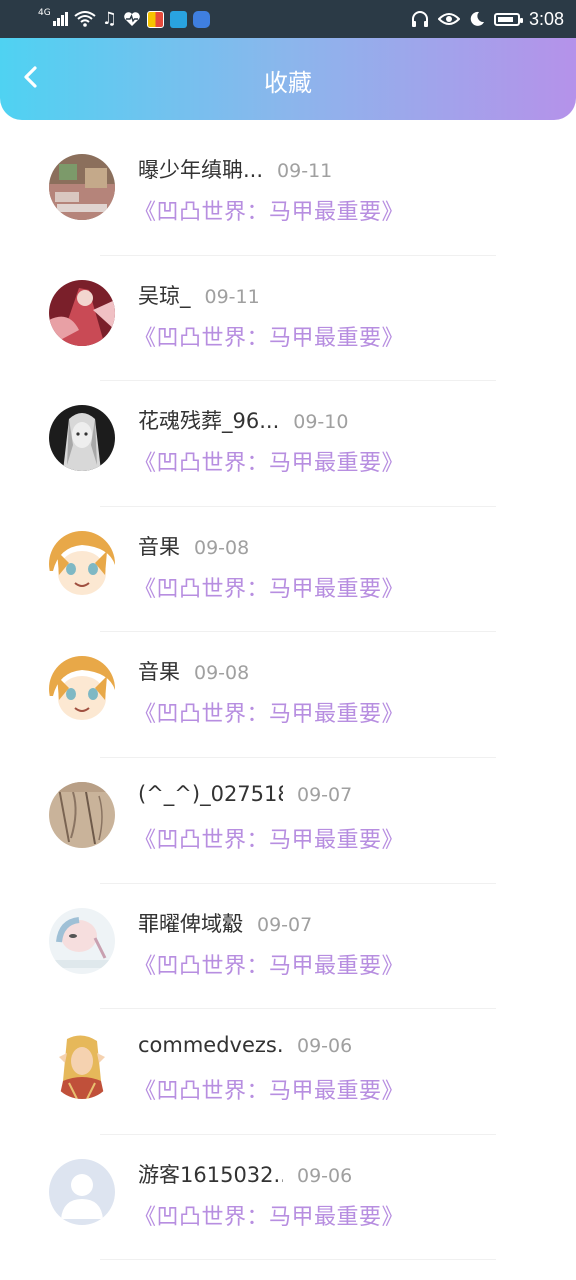  What do you see at coordinates (288, 319) in the screenshot?
I see `list-item: 吴琼_ 09-11 《凹凸世界：马甲最重要》` at bounding box center [288, 319].